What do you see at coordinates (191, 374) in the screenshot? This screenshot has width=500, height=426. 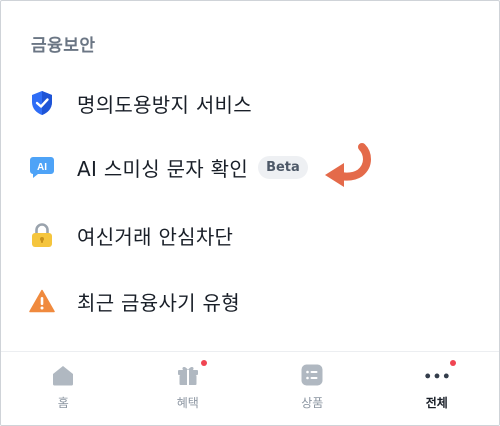 I see `gift-icon` at bounding box center [191, 374].